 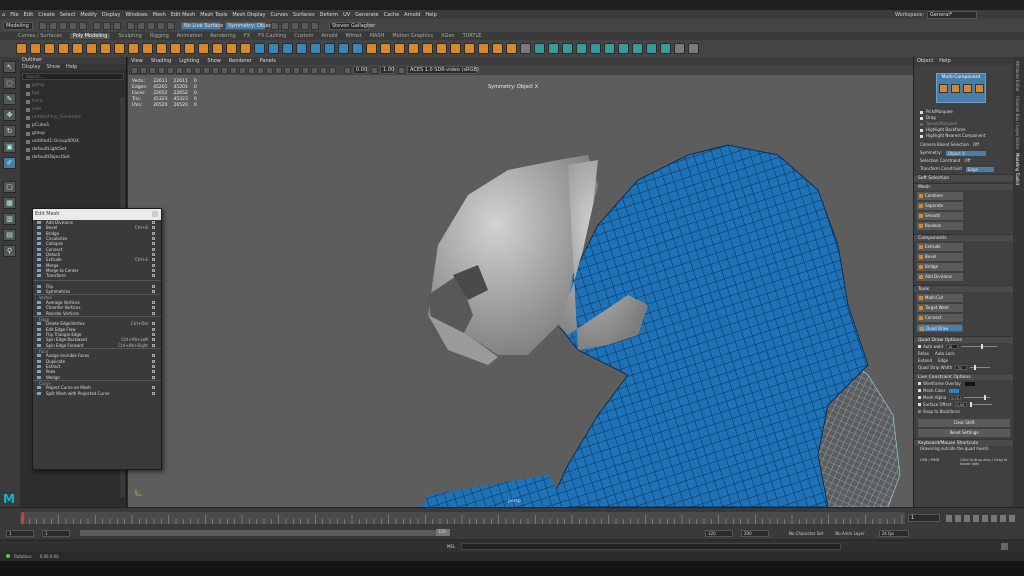 What do you see at coordinates (665, 48) in the screenshot?
I see `shelf-hypershade-icon` at bounding box center [665, 48].